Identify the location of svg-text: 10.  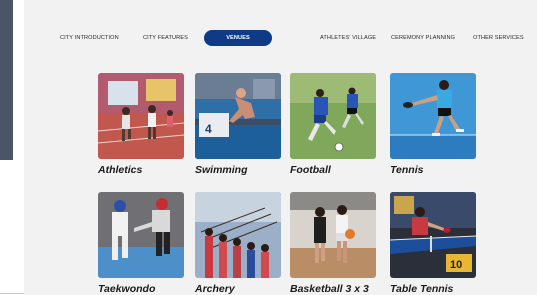
(456, 265).